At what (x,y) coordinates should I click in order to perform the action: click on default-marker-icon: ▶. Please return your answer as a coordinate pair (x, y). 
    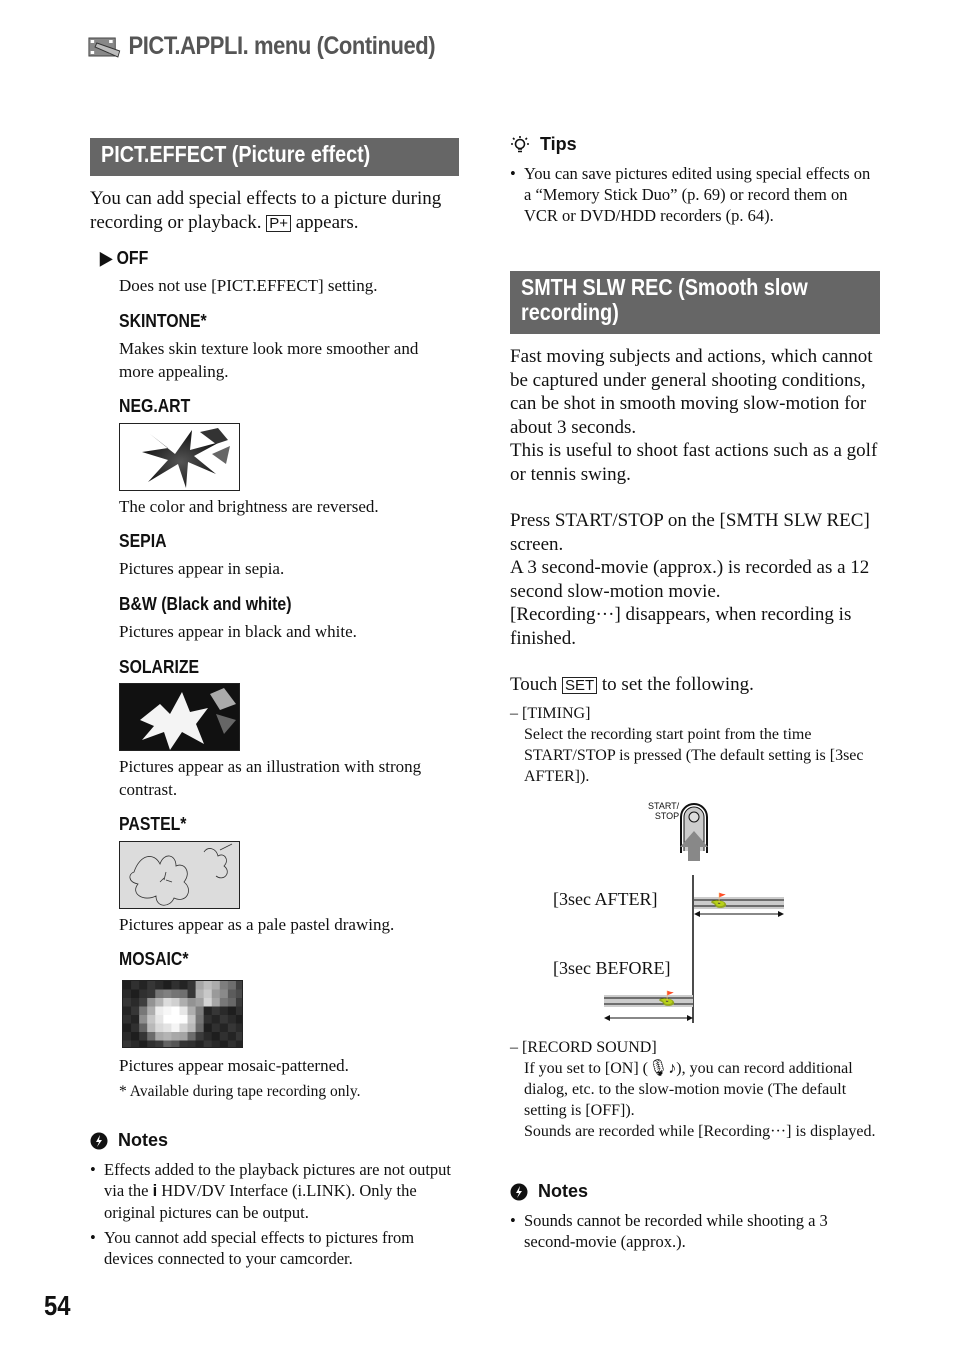
    Looking at the image, I should click on (106, 258).